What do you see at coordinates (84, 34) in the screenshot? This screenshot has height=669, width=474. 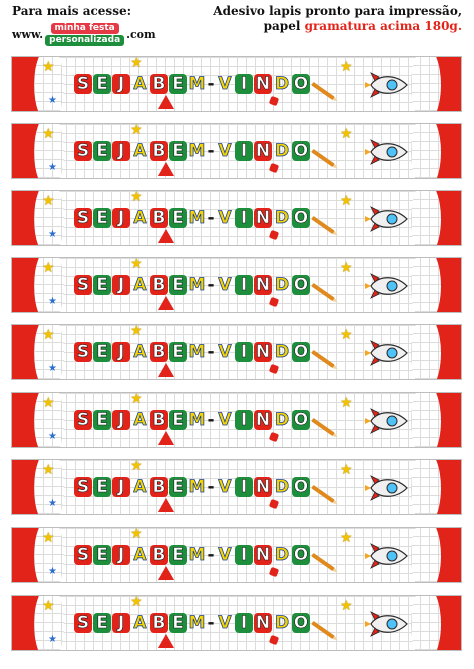 I see `site-link: www. minha festa personalizada .com` at bounding box center [84, 34].